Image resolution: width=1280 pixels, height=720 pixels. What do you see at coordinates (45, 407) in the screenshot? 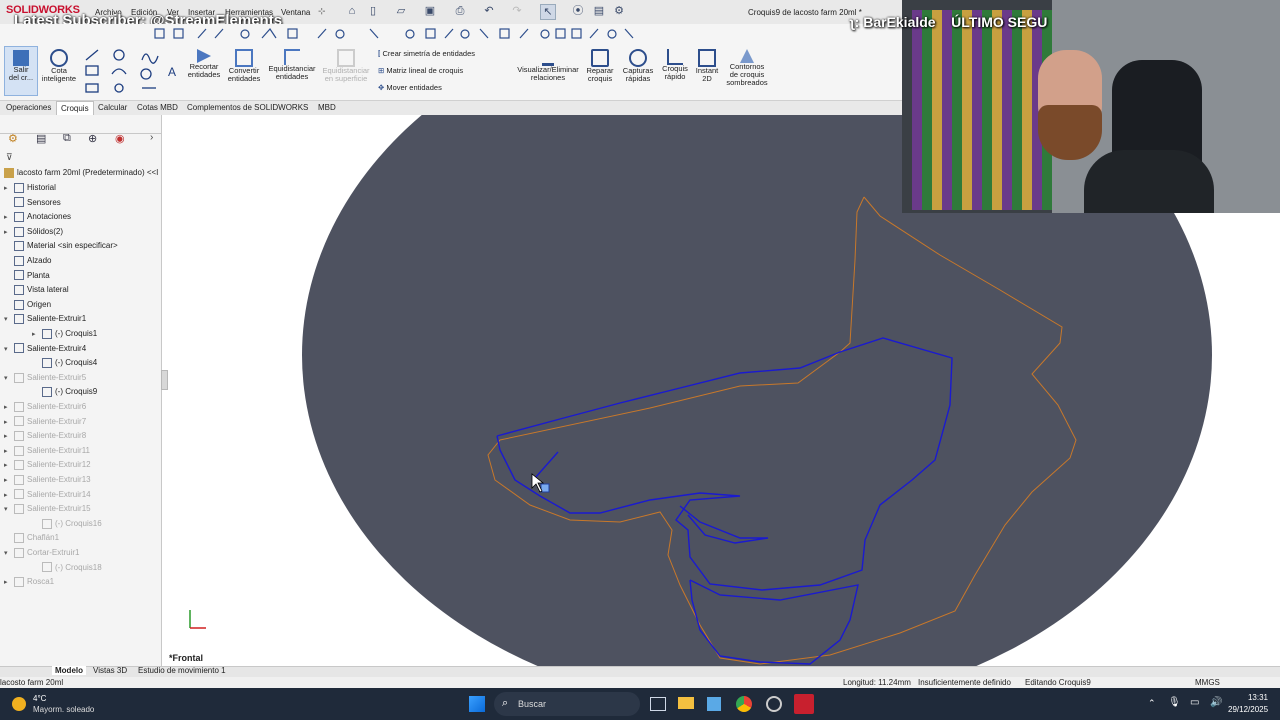
I see `tree-item: ▸ Saliente-Extruir6` at bounding box center [45, 407].